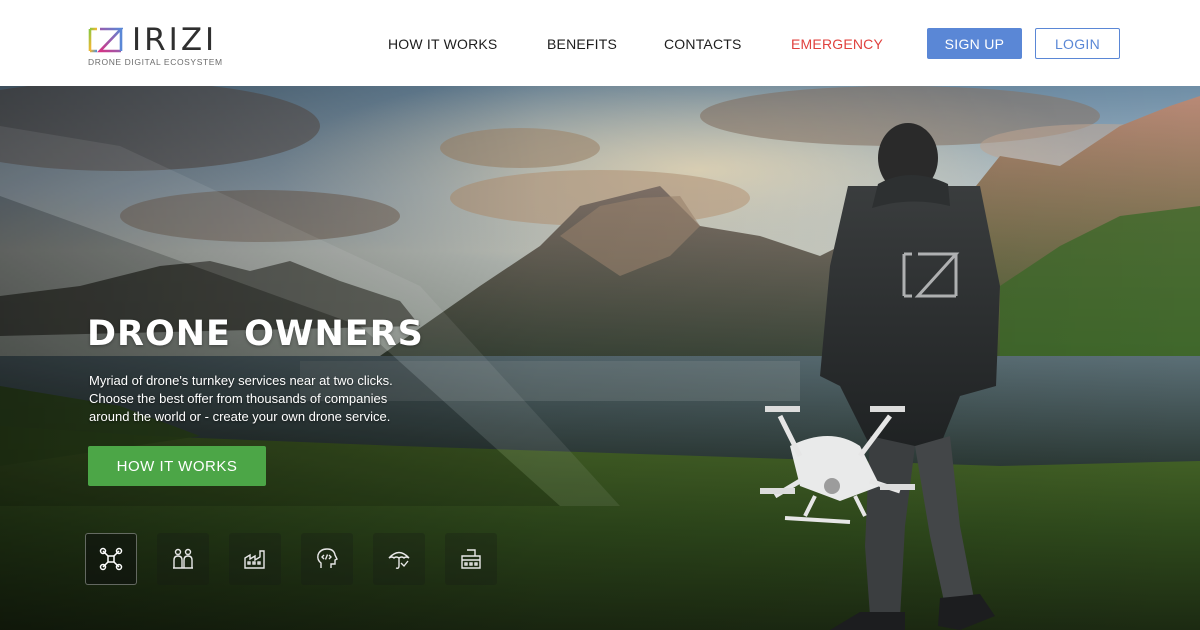  I want to click on login-button: LOGIN, so click(1077, 43).